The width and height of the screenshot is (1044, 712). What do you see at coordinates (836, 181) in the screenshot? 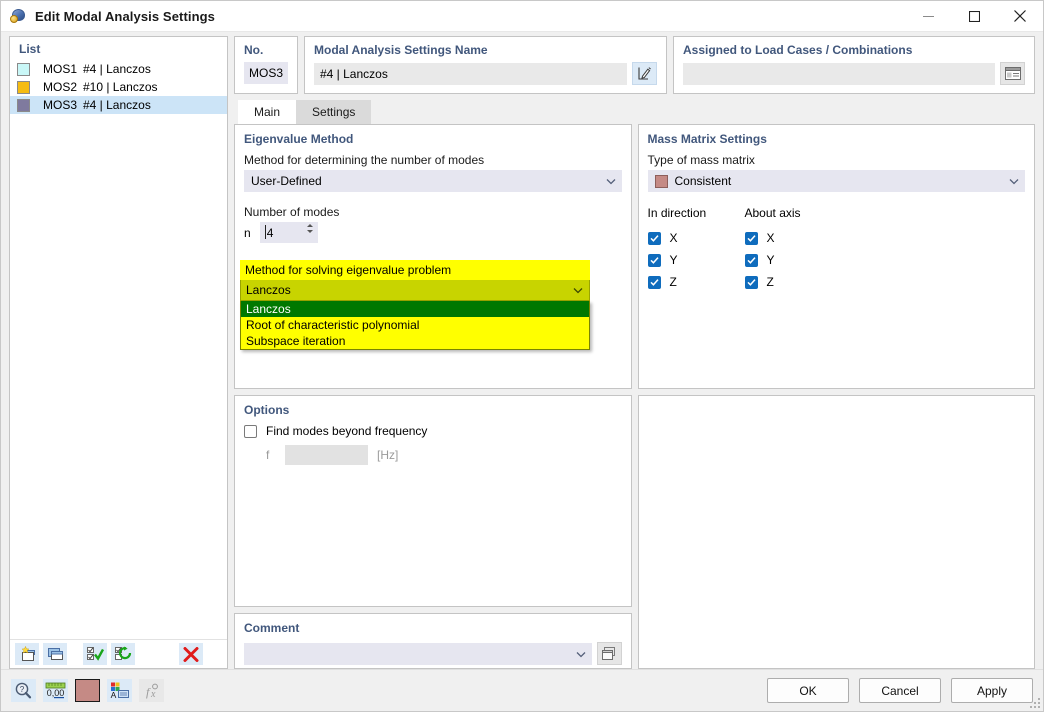
I see `mass-matrix-type-combo: Consistent` at bounding box center [836, 181].